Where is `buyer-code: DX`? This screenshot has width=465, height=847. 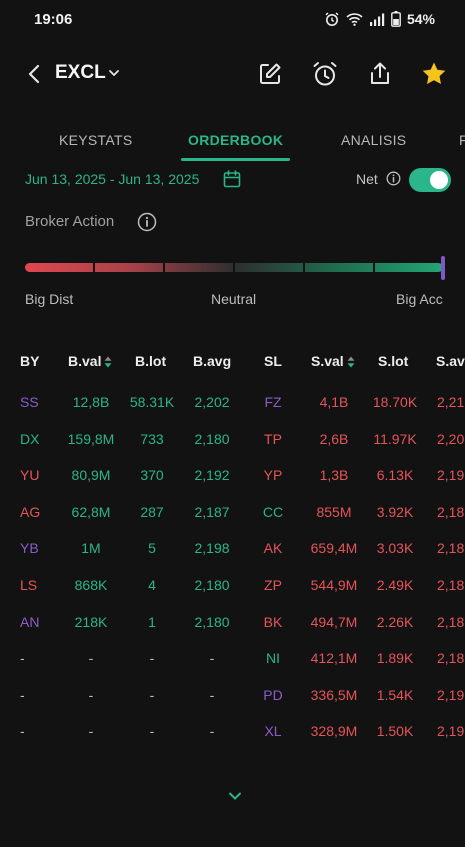 buyer-code: DX is located at coordinates (30, 438).